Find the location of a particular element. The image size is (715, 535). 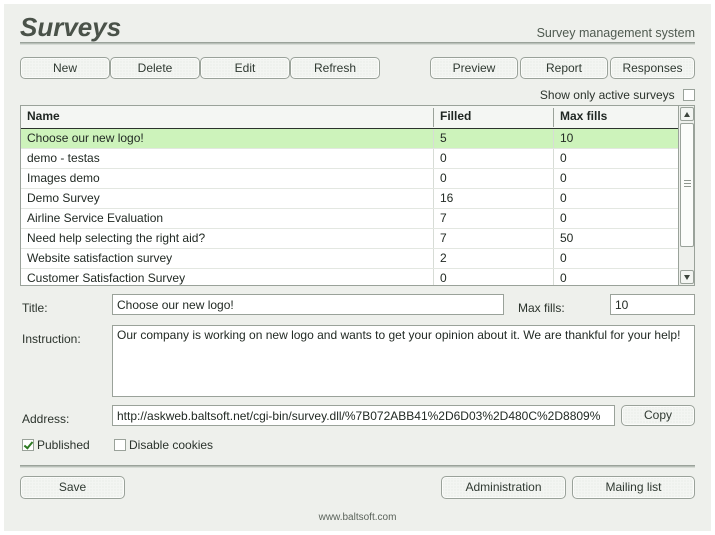

column-header-filled: Filled is located at coordinates (493, 117).